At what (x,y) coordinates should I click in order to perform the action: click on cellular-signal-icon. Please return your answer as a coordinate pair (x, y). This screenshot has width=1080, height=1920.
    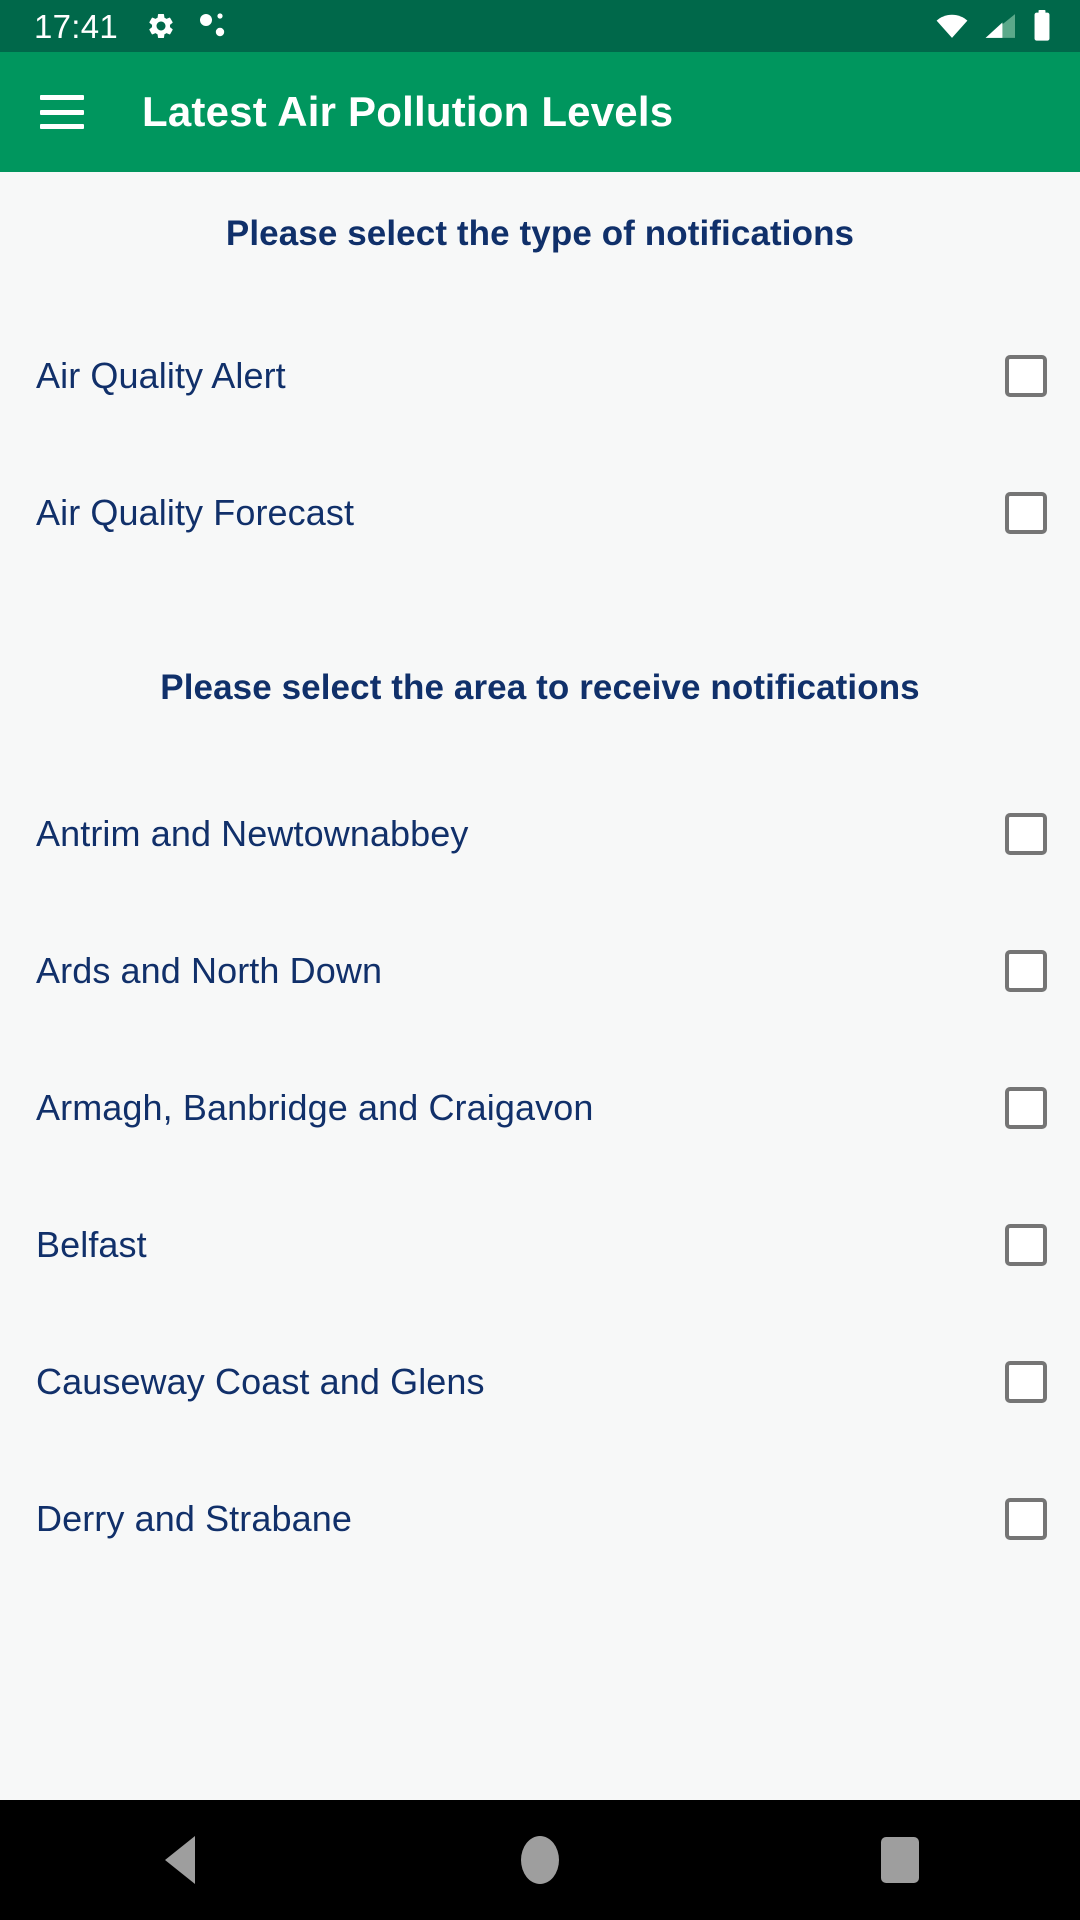
    Looking at the image, I should click on (1001, 26).